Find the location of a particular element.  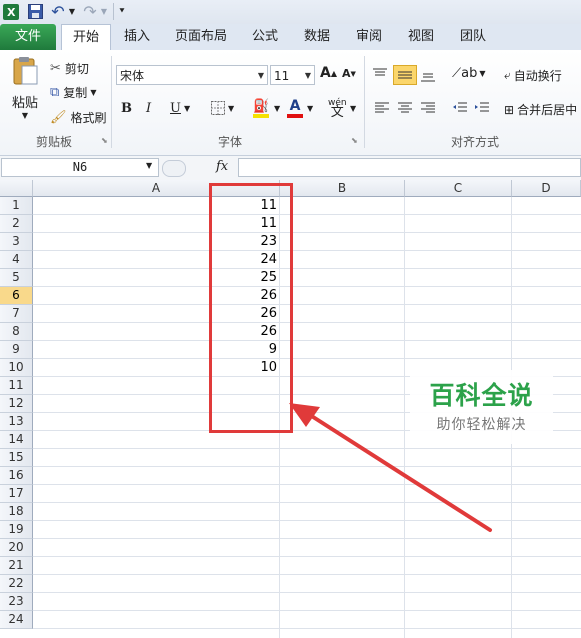

tab-view: 视图 is located at coordinates (421, 37).